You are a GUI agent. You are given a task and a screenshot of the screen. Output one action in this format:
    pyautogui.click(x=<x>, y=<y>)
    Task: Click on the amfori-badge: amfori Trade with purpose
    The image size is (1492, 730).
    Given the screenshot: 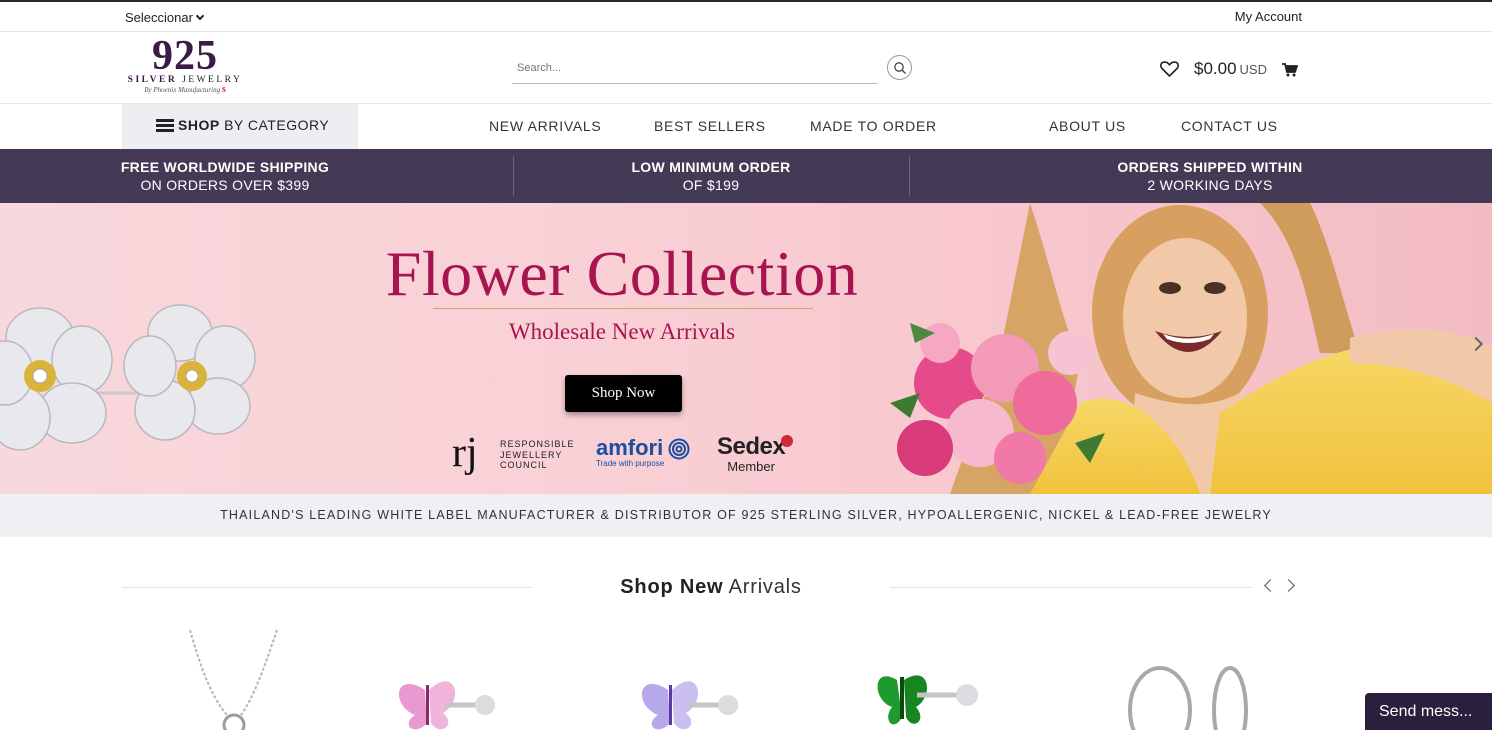 What is the action you would take?
    pyautogui.click(x=643, y=451)
    